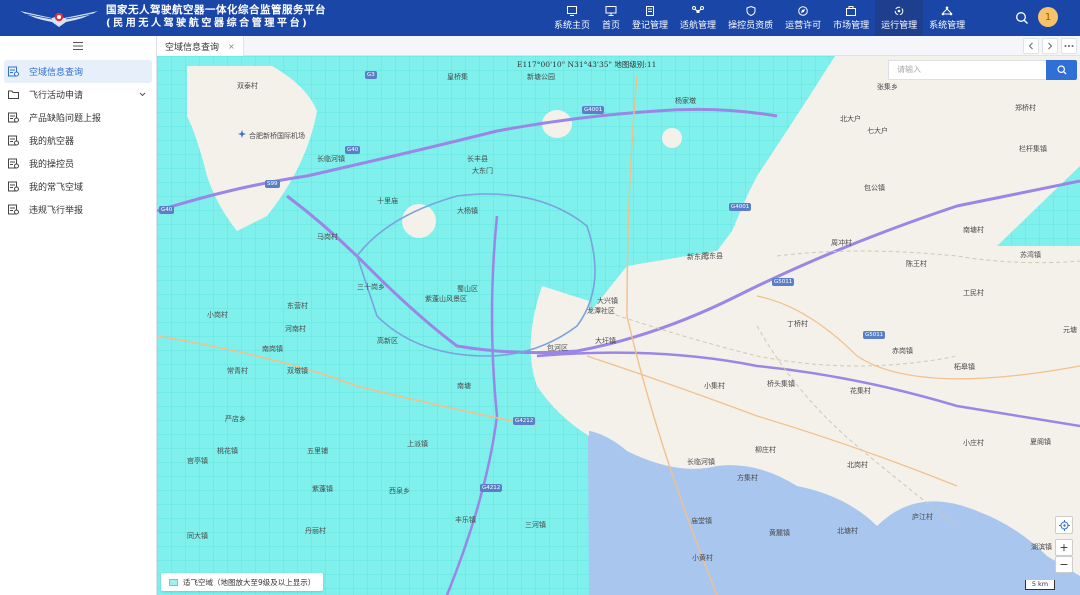 This screenshot has height=595, width=1080. What do you see at coordinates (482, 171) in the screenshot?
I see `map-place-label: 大东门` at bounding box center [482, 171].